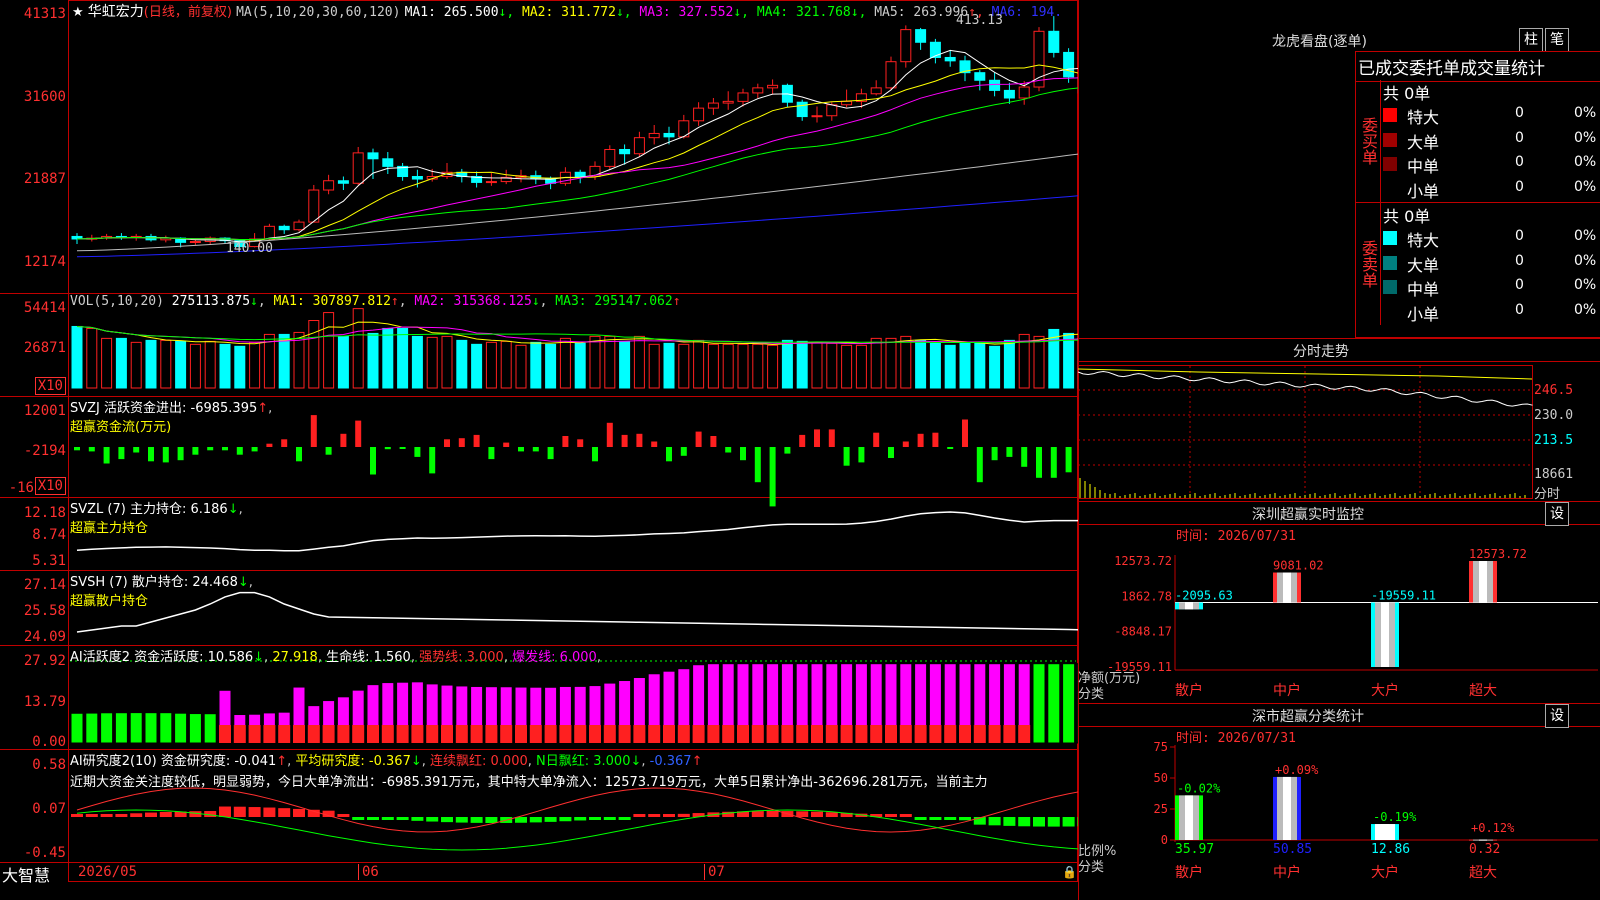 Image resolution: width=1600 pixels, height=900 pixels. I want to click on star-icon: ★, so click(78, 12).